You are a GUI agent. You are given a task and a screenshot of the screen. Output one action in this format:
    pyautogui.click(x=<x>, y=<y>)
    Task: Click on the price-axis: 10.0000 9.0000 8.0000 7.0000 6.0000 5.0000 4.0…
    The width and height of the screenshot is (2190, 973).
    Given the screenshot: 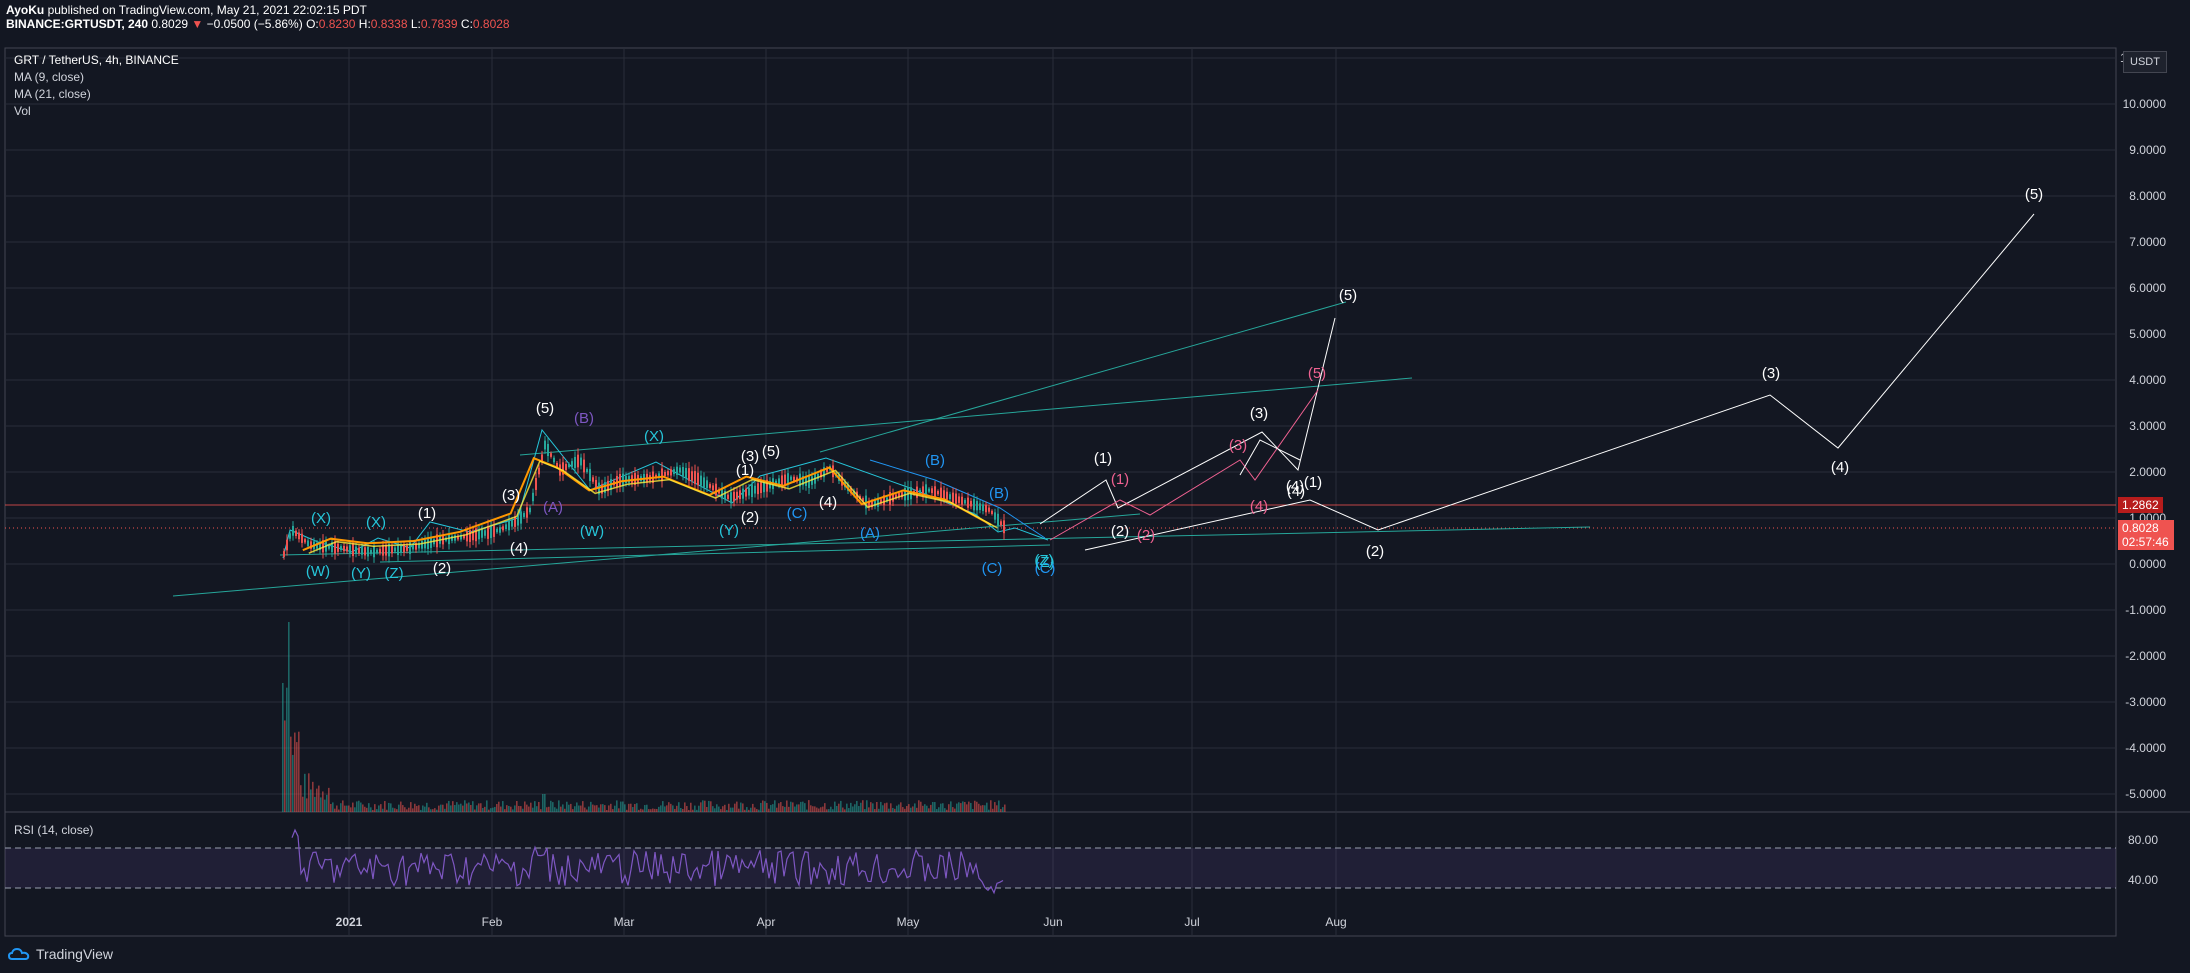 What is the action you would take?
    pyautogui.click(x=2143, y=426)
    